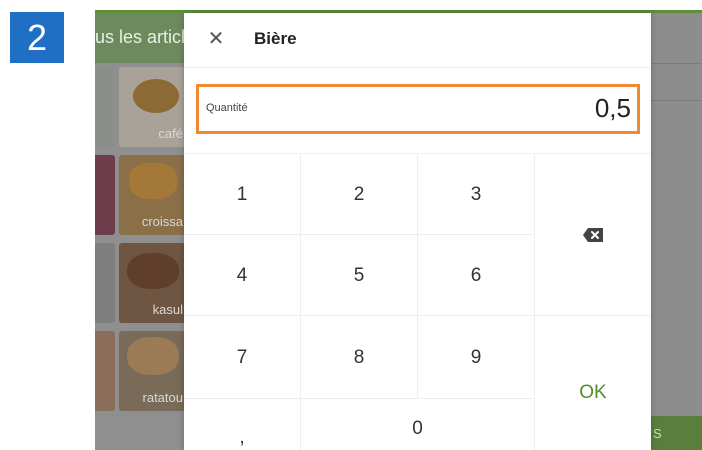 Image resolution: width=702 pixels, height=450 pixels. What do you see at coordinates (153, 181) in the screenshot?
I see `croissant-image` at bounding box center [153, 181].